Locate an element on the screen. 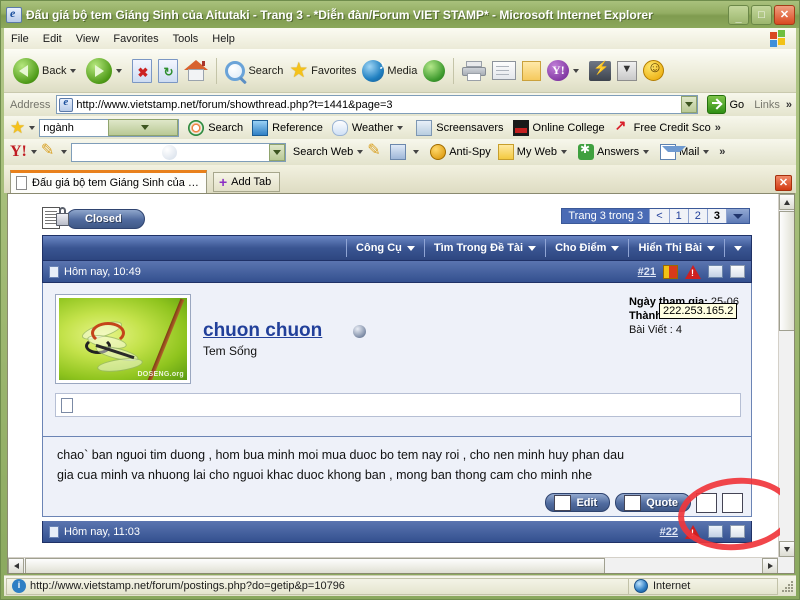 The width and height of the screenshot is (800, 600). toolbar-weather-button: Weather is located at coordinates (369, 127).